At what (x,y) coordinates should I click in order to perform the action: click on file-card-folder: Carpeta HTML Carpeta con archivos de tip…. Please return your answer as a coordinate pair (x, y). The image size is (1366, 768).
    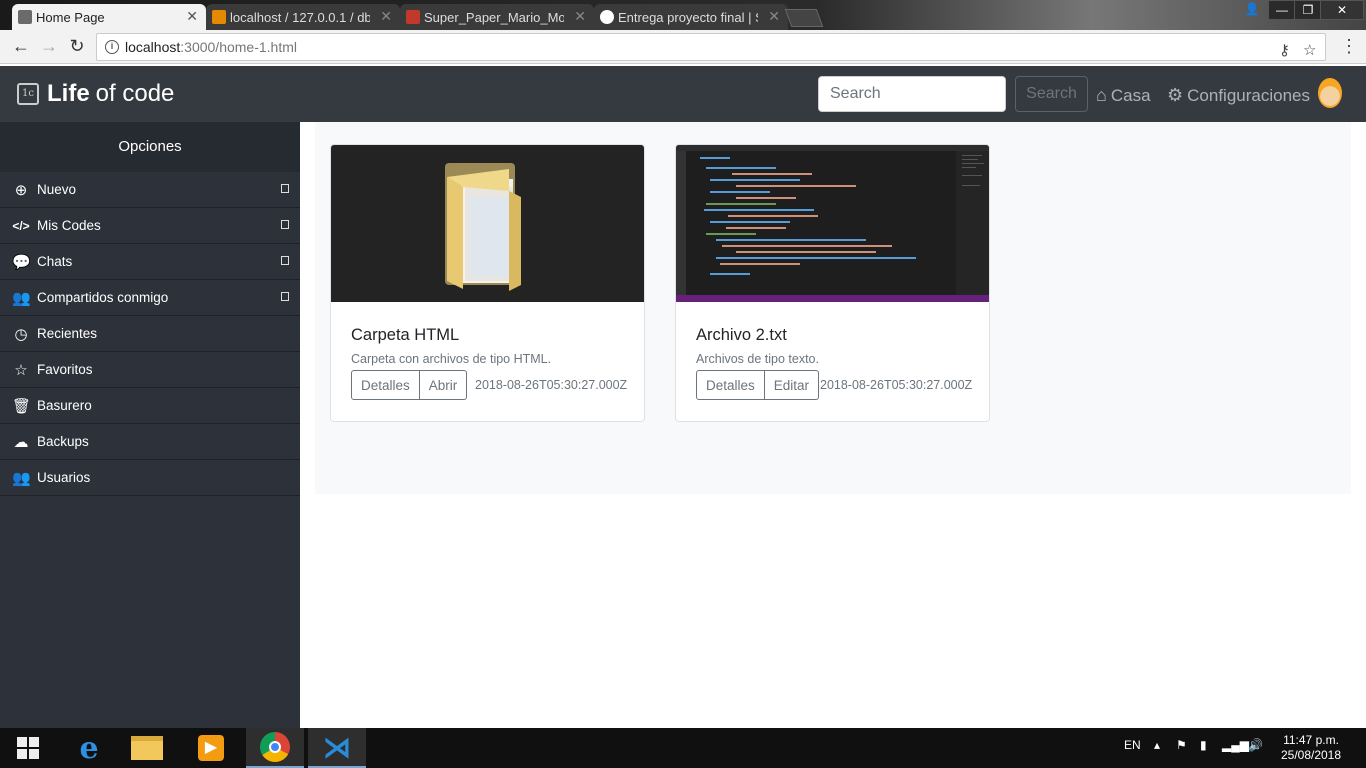
    Looking at the image, I should click on (487, 283).